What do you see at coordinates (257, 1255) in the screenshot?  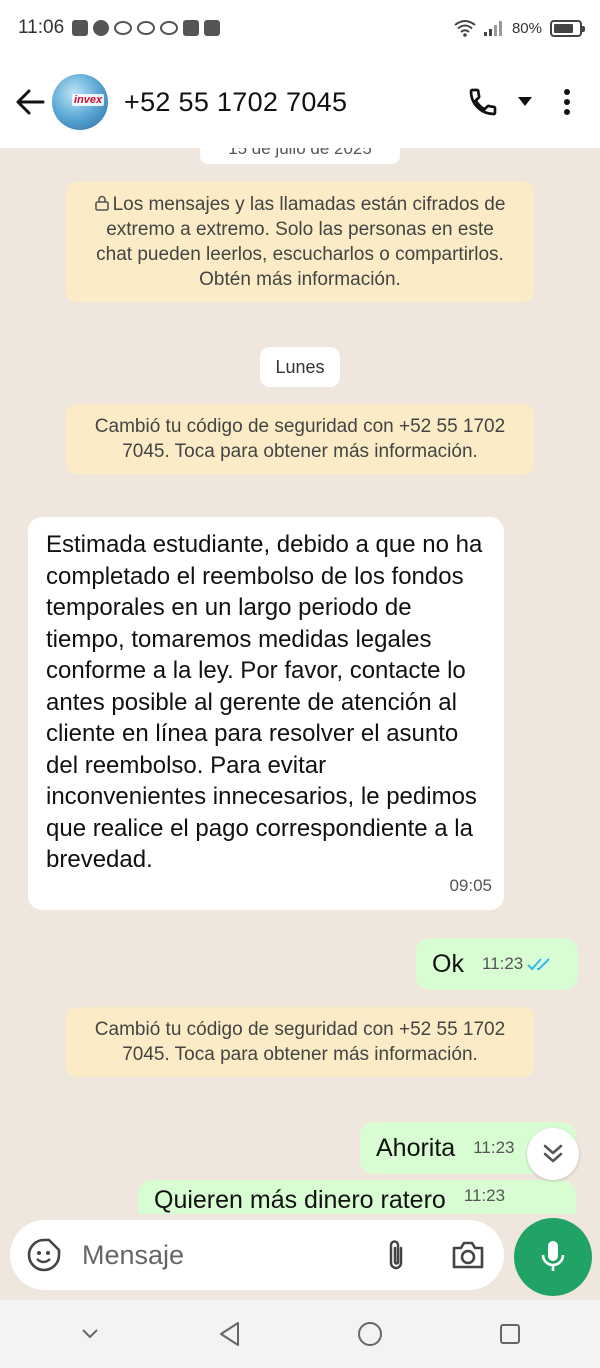 I see `message-input: Mensaje` at bounding box center [257, 1255].